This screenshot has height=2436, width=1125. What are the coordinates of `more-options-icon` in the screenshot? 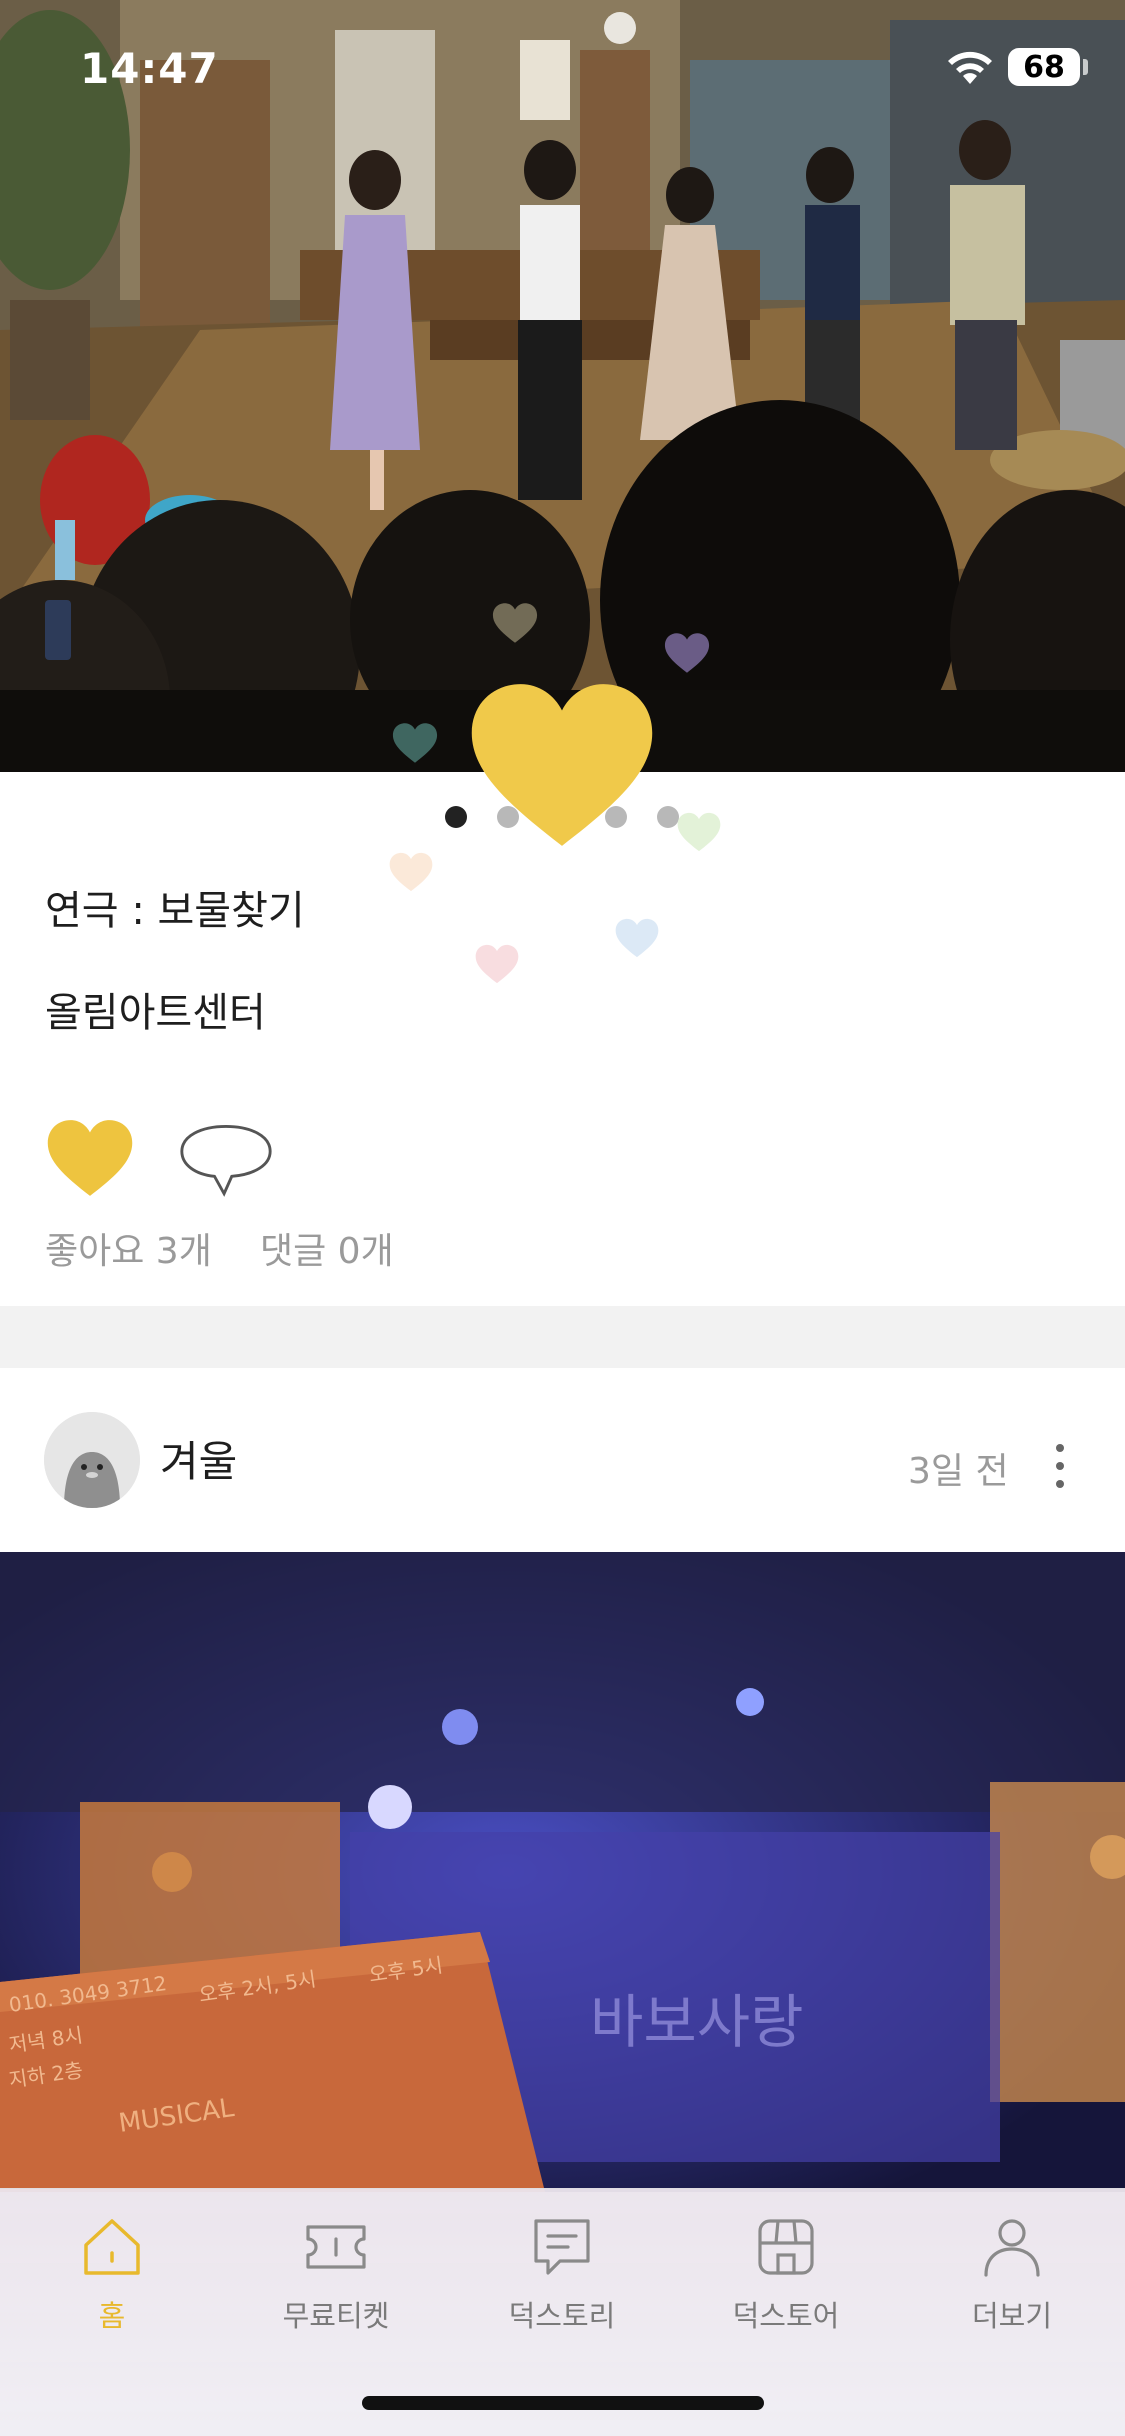 It's located at (1060, 1466).